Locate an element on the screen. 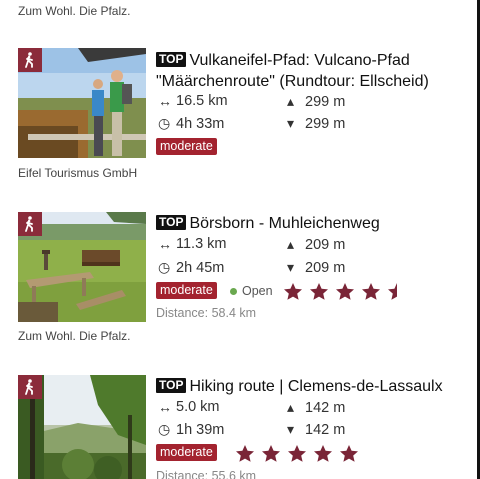  tour-duration: ◷ 2h 45m is located at coordinates (191, 267).